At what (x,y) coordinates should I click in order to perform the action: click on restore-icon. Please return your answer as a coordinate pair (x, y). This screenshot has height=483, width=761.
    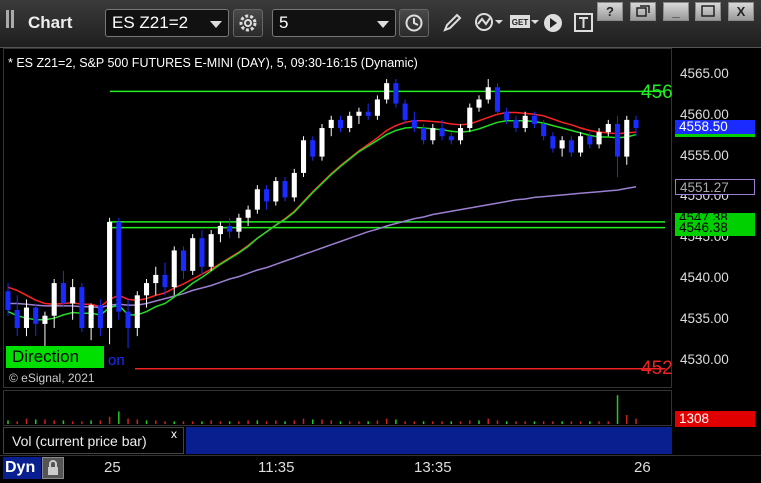
    Looking at the image, I should click on (643, 11).